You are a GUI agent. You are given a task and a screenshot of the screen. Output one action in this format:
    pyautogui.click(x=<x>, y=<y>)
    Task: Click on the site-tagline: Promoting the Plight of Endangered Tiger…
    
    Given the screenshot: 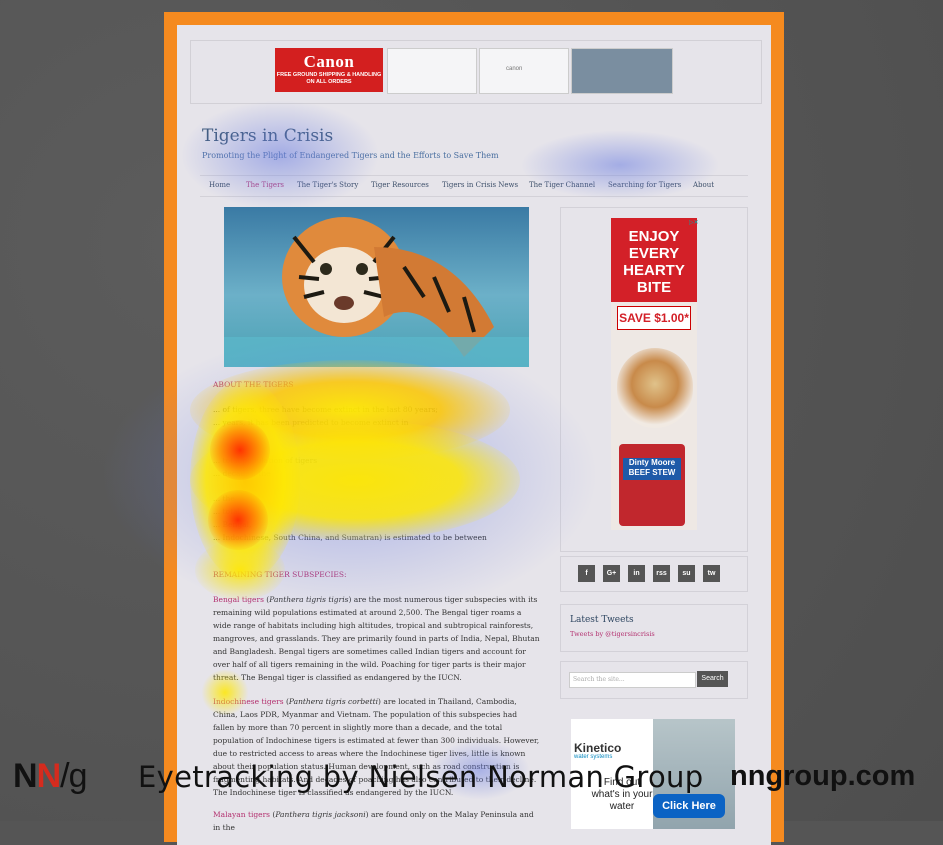 What is the action you would take?
    pyautogui.click(x=350, y=155)
    